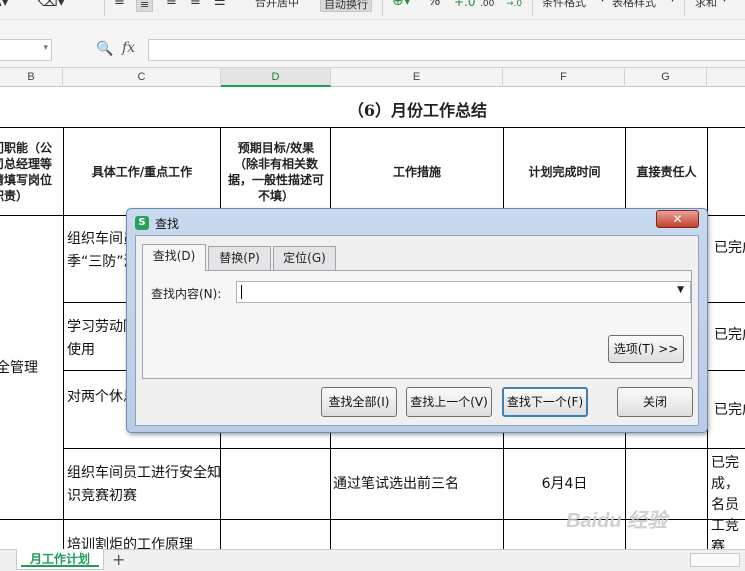 The height and width of the screenshot is (571, 745). What do you see at coordinates (564, 77) in the screenshot?
I see `column-header-f: F` at bounding box center [564, 77].